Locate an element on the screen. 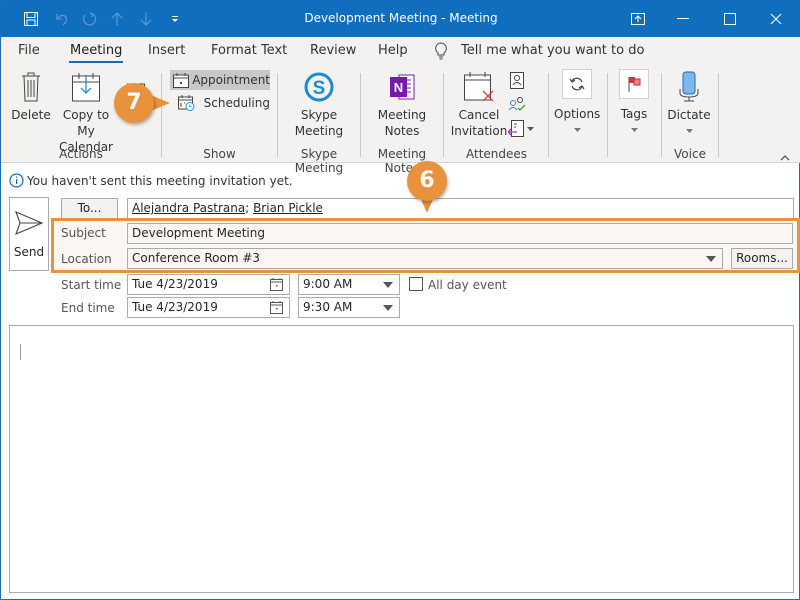 The width and height of the screenshot is (800, 600). end-time-label: End time is located at coordinates (88, 308).